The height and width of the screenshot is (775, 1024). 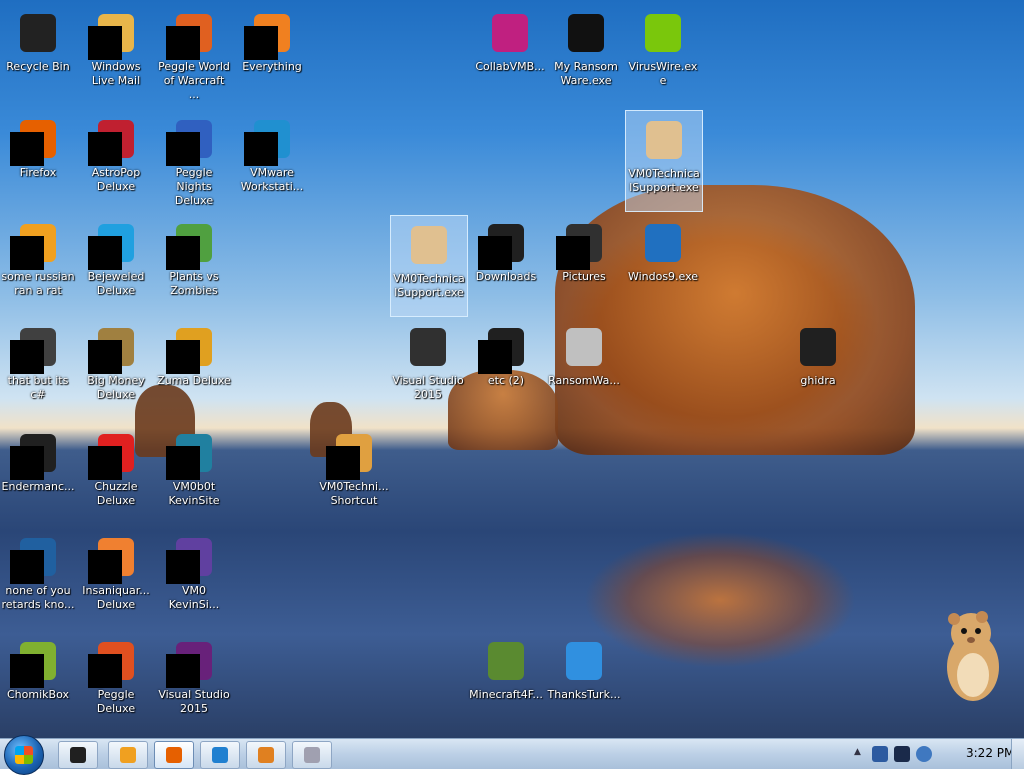 What do you see at coordinates (664, 180) in the screenshot?
I see `desktop-icon-label: VM0Technica lSupport.exe` at bounding box center [664, 180].